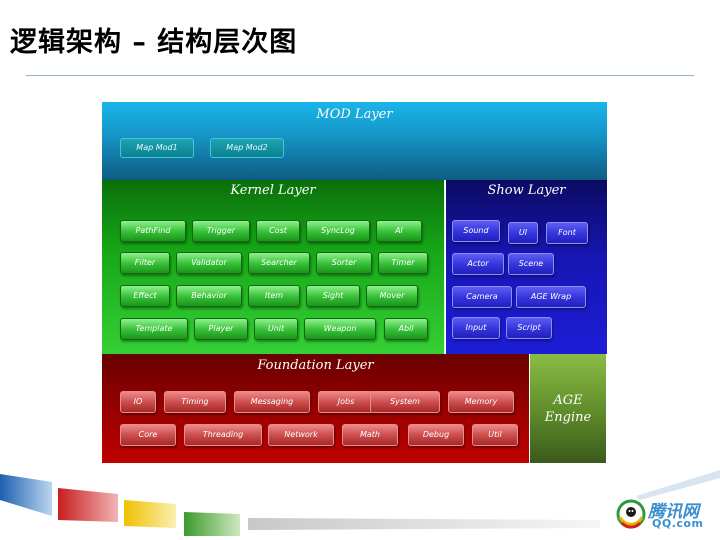 This screenshot has width=720, height=540. What do you see at coordinates (154, 329) in the screenshot?
I see `kernel-item-template: Template` at bounding box center [154, 329].